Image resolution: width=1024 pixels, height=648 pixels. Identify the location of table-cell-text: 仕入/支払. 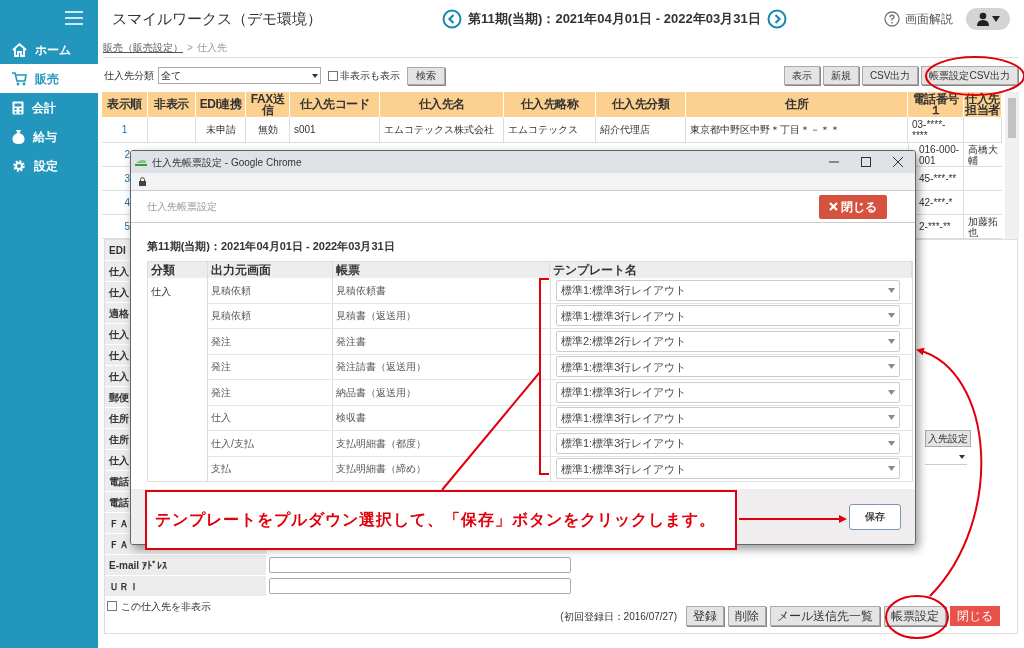
(232, 443).